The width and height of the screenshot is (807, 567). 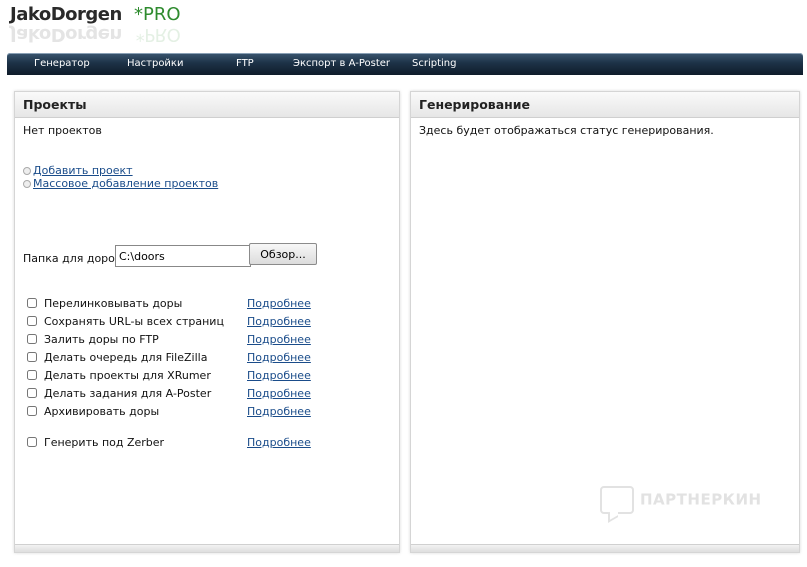 I want to click on nav-item-generator: Генератор, so click(x=62, y=63).